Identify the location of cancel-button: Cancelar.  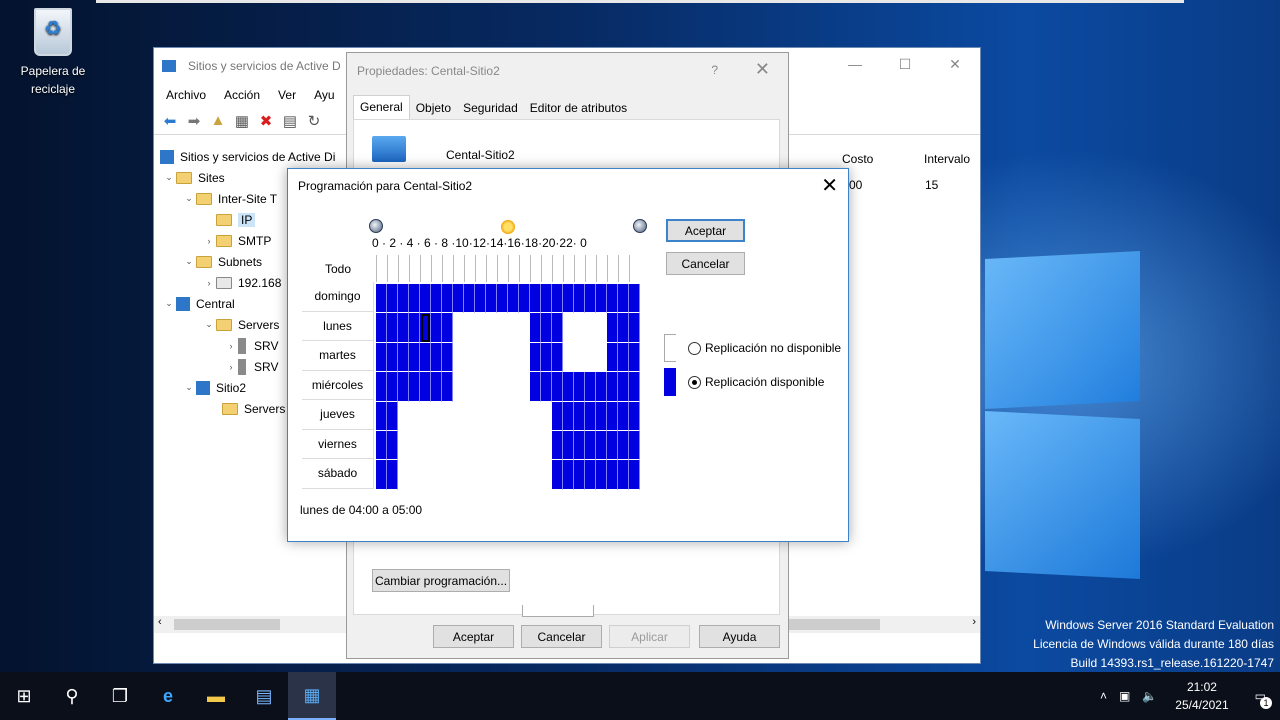
(561, 636).